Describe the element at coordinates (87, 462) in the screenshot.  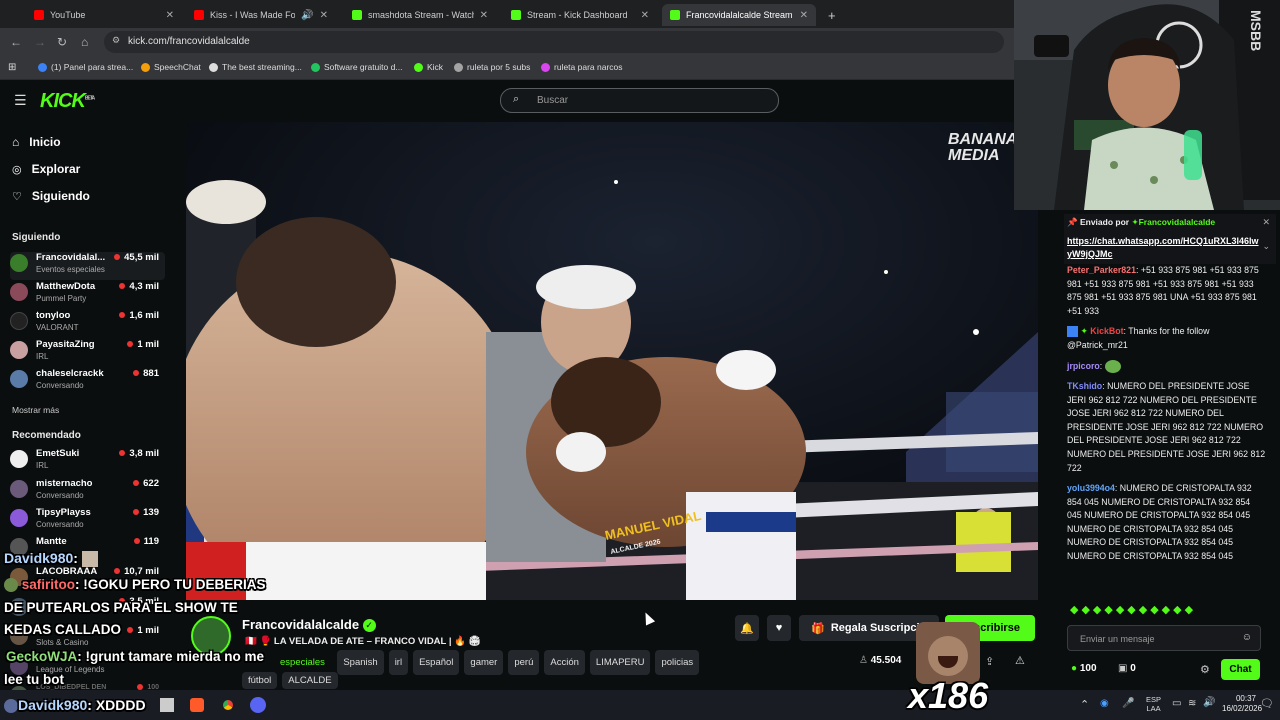
I see `recommended-channel: EmetSuki IRL 3,8 mil` at that location.